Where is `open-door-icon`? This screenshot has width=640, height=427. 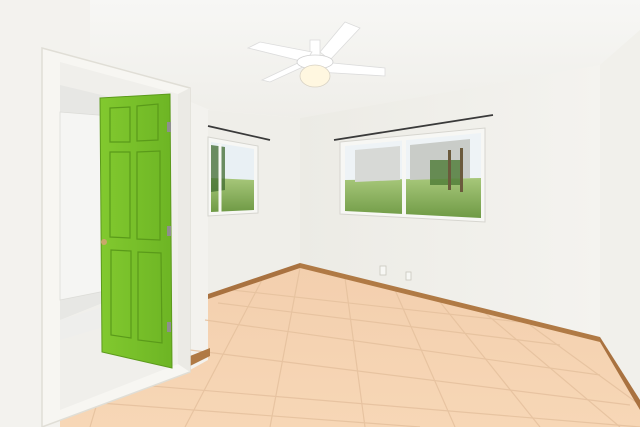 open-door-icon is located at coordinates (136, 231).